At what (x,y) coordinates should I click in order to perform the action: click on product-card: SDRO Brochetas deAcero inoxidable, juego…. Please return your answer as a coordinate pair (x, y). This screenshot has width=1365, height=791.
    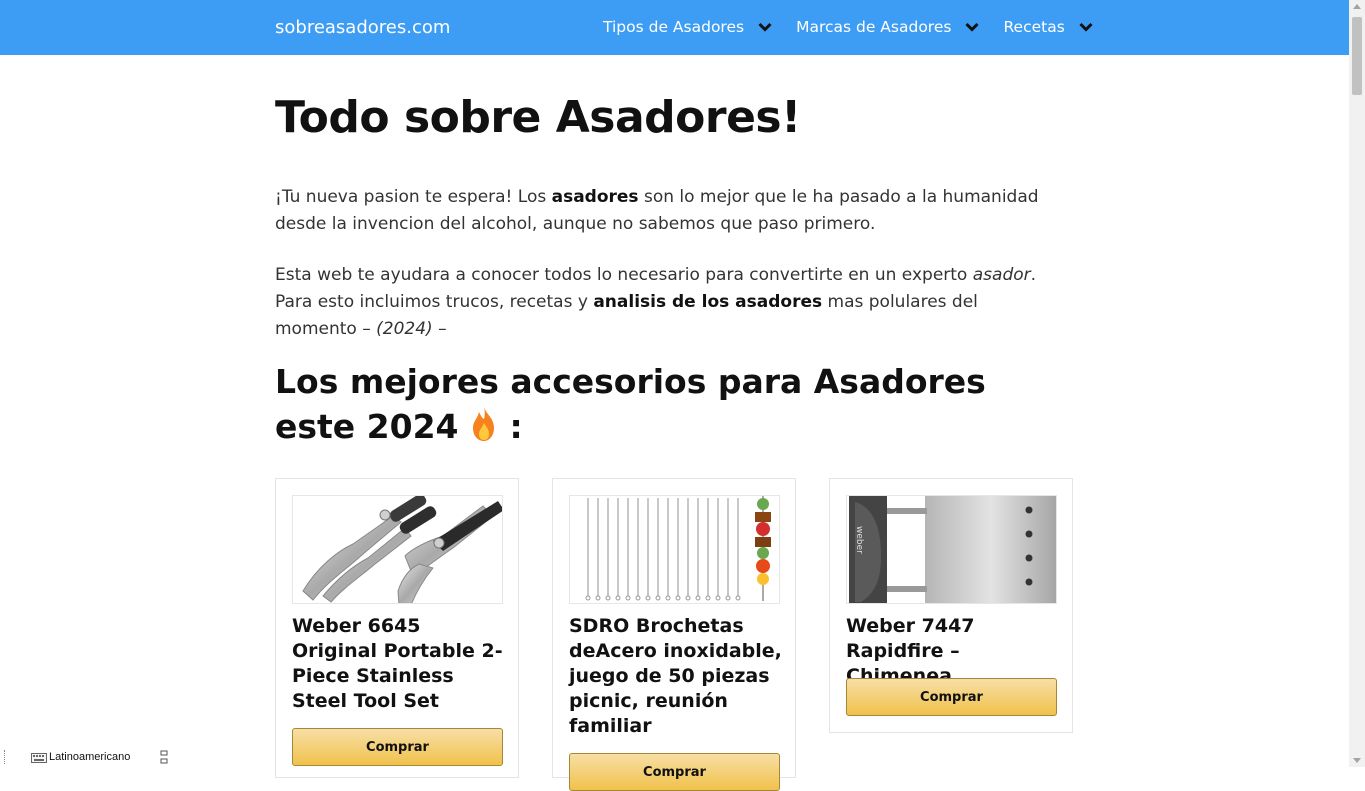
    Looking at the image, I should click on (674, 634).